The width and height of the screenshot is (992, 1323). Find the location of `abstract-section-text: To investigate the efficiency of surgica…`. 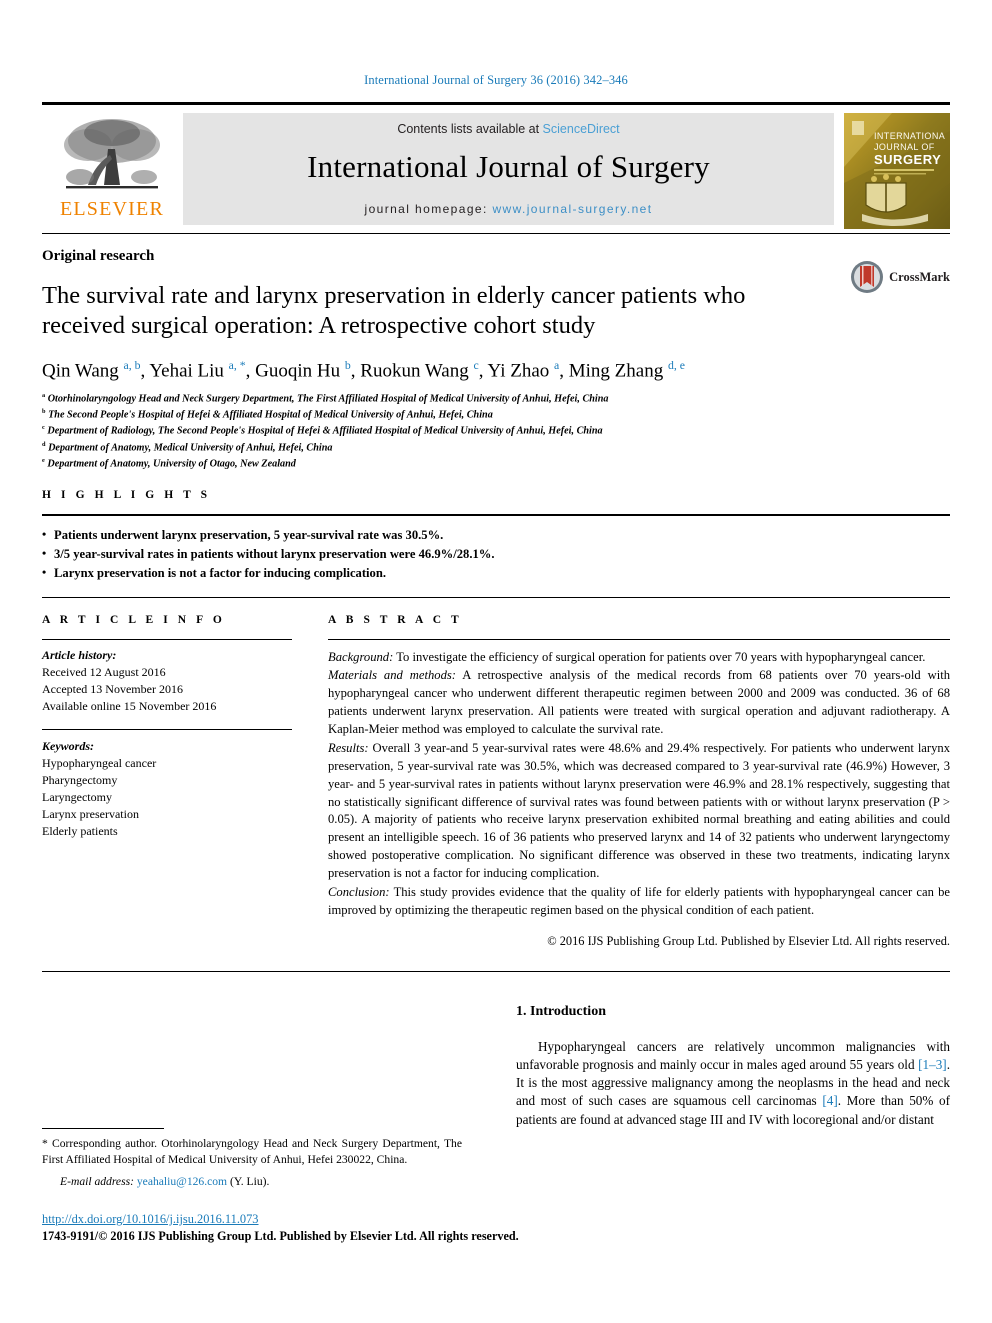

abstract-section-text: To investigate the efficiency of surgica… is located at coordinates (659, 656).